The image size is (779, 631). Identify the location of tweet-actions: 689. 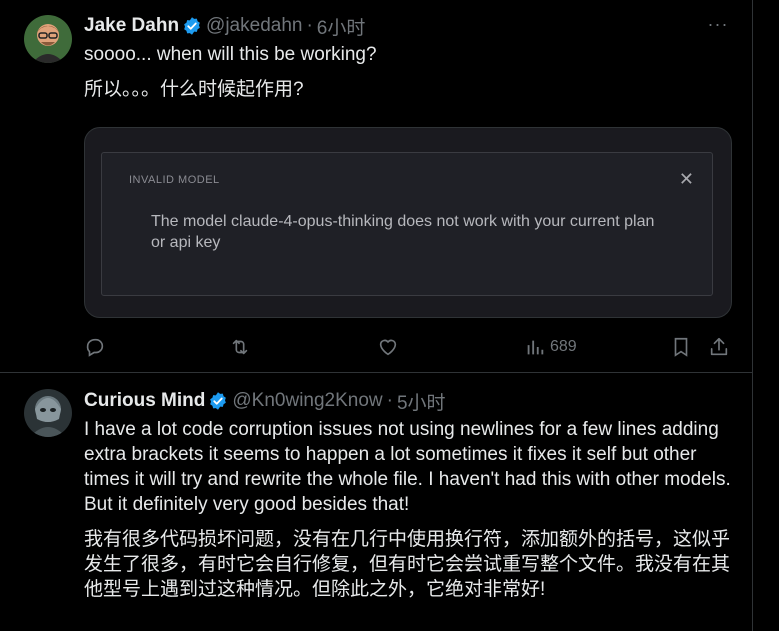
(409, 347).